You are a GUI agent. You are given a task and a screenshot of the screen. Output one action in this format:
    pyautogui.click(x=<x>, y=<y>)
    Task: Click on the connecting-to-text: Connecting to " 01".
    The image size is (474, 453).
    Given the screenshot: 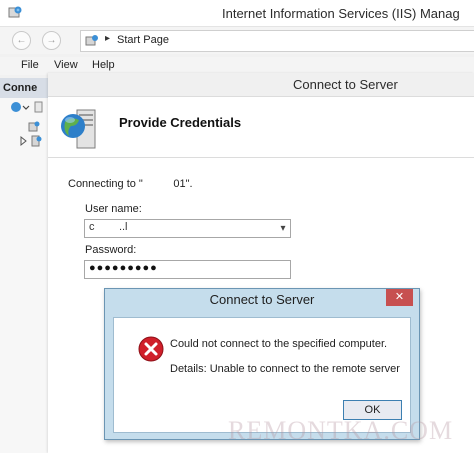 What is the action you would take?
    pyautogui.click(x=130, y=184)
    